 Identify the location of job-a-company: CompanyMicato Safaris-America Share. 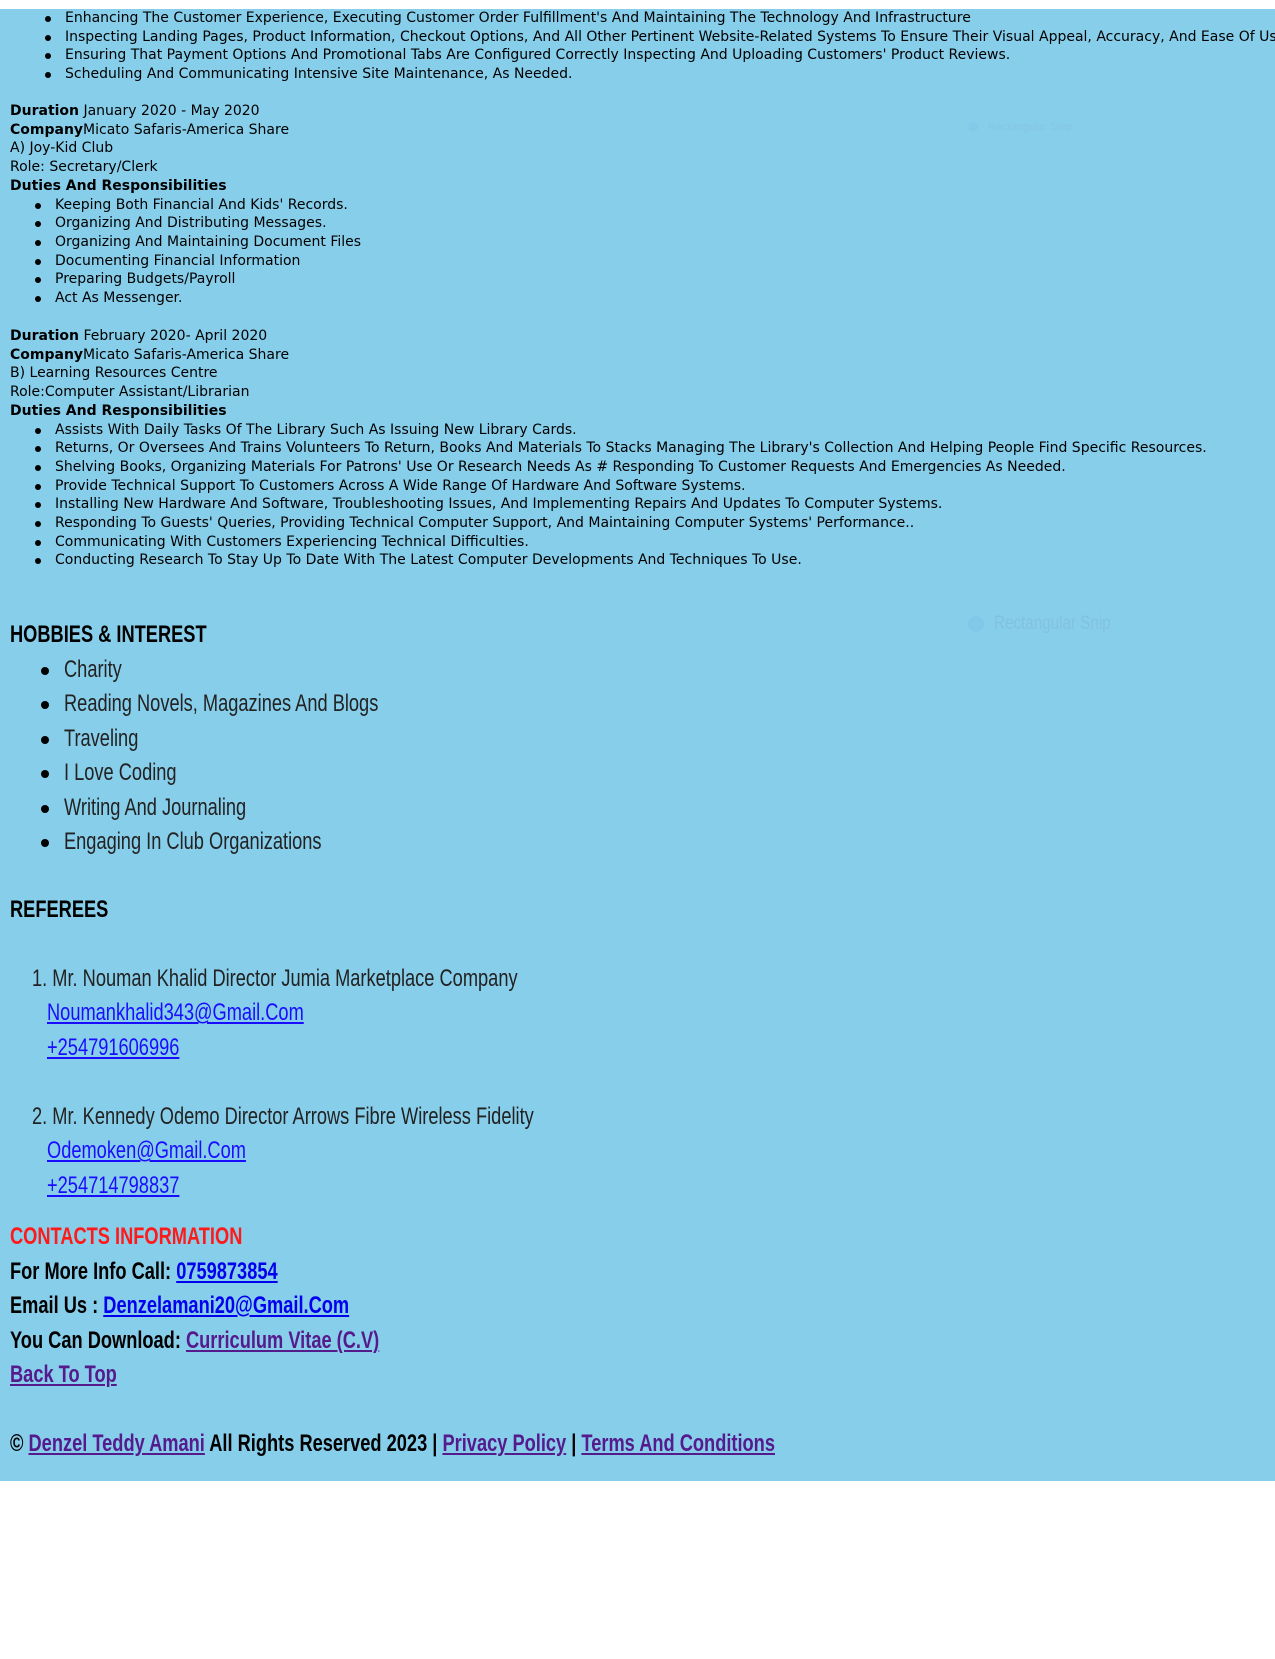
(185, 130).